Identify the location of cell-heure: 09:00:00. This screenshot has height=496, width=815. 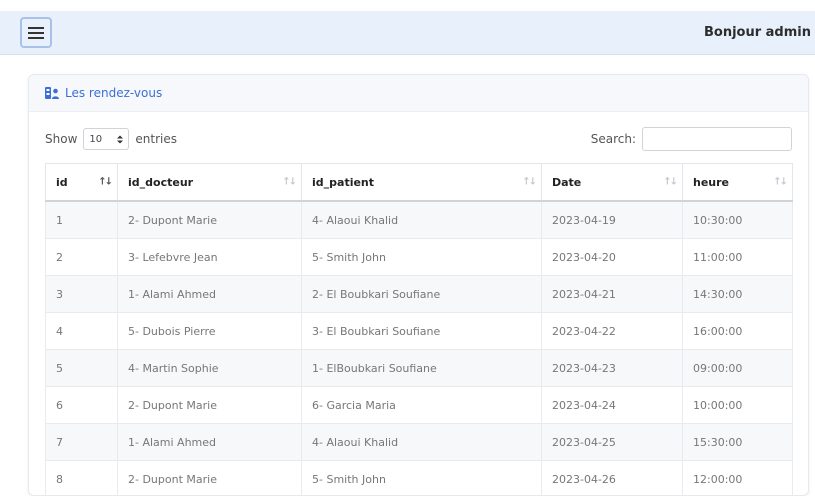
(738, 368).